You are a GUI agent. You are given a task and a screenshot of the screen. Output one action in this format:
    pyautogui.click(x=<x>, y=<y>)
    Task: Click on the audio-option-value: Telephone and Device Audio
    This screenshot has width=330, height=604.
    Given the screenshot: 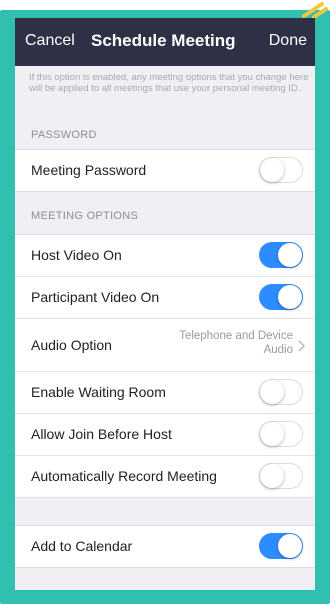 What is the action you would take?
    pyautogui.click(x=218, y=343)
    